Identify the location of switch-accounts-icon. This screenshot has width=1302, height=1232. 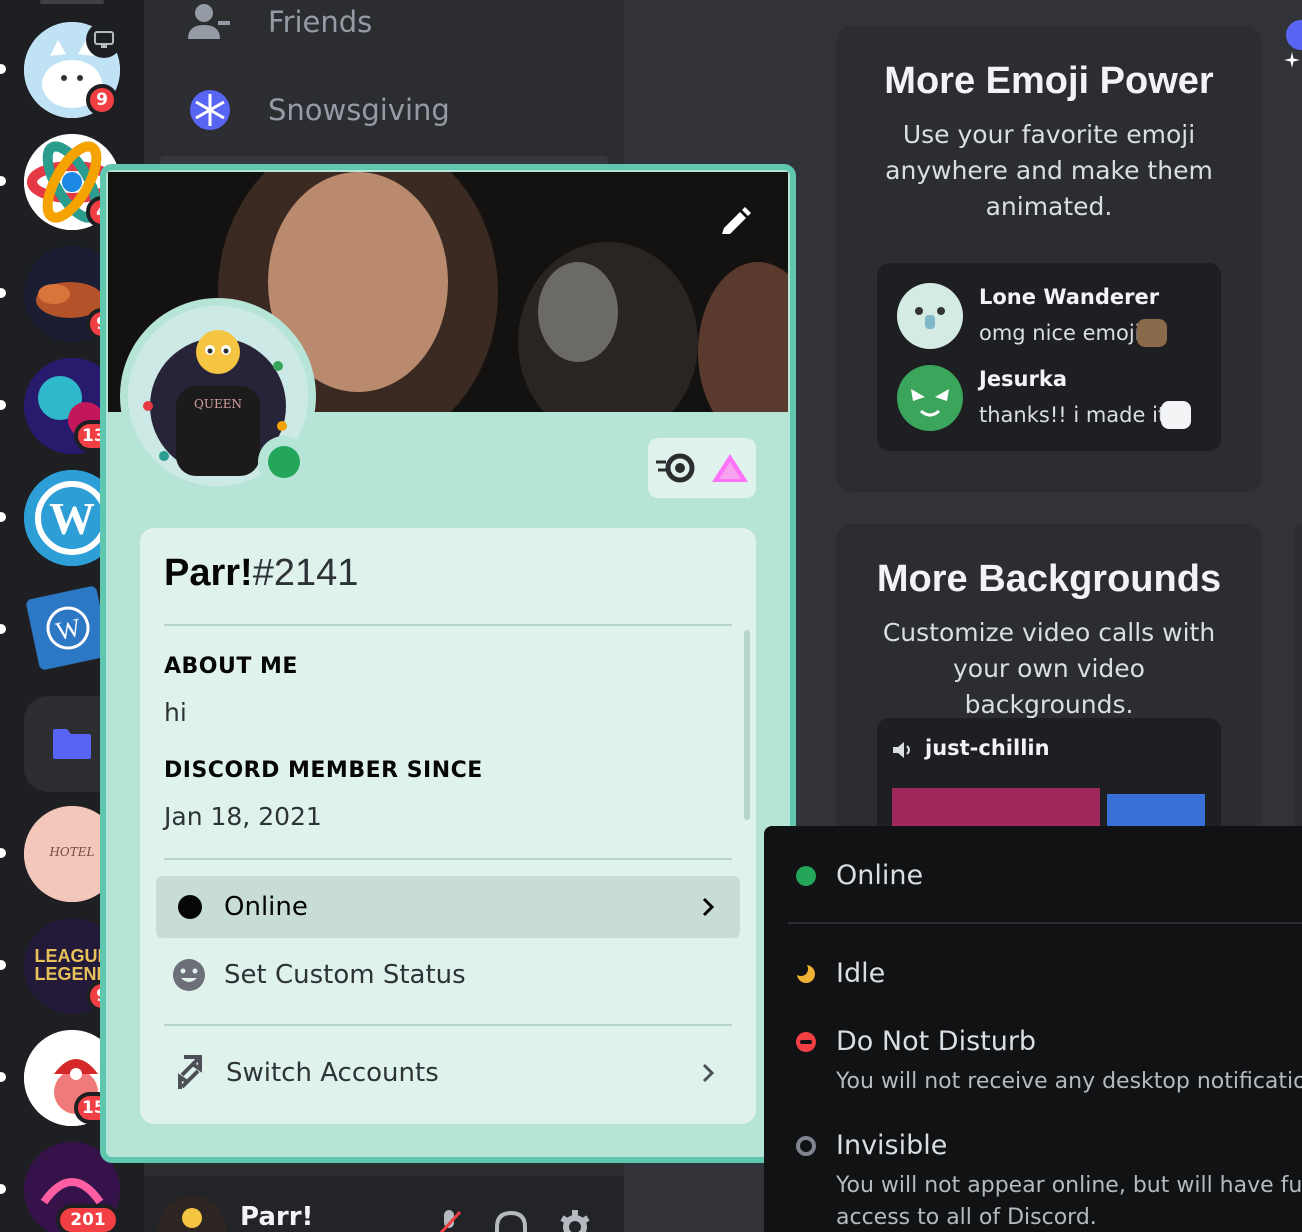
(190, 1072).